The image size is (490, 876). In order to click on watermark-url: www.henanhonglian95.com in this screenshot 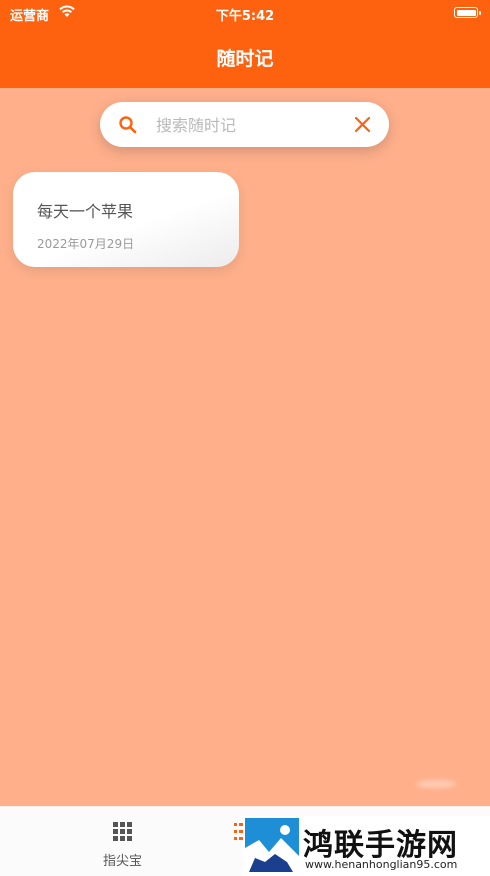, I will do `click(381, 864)`.